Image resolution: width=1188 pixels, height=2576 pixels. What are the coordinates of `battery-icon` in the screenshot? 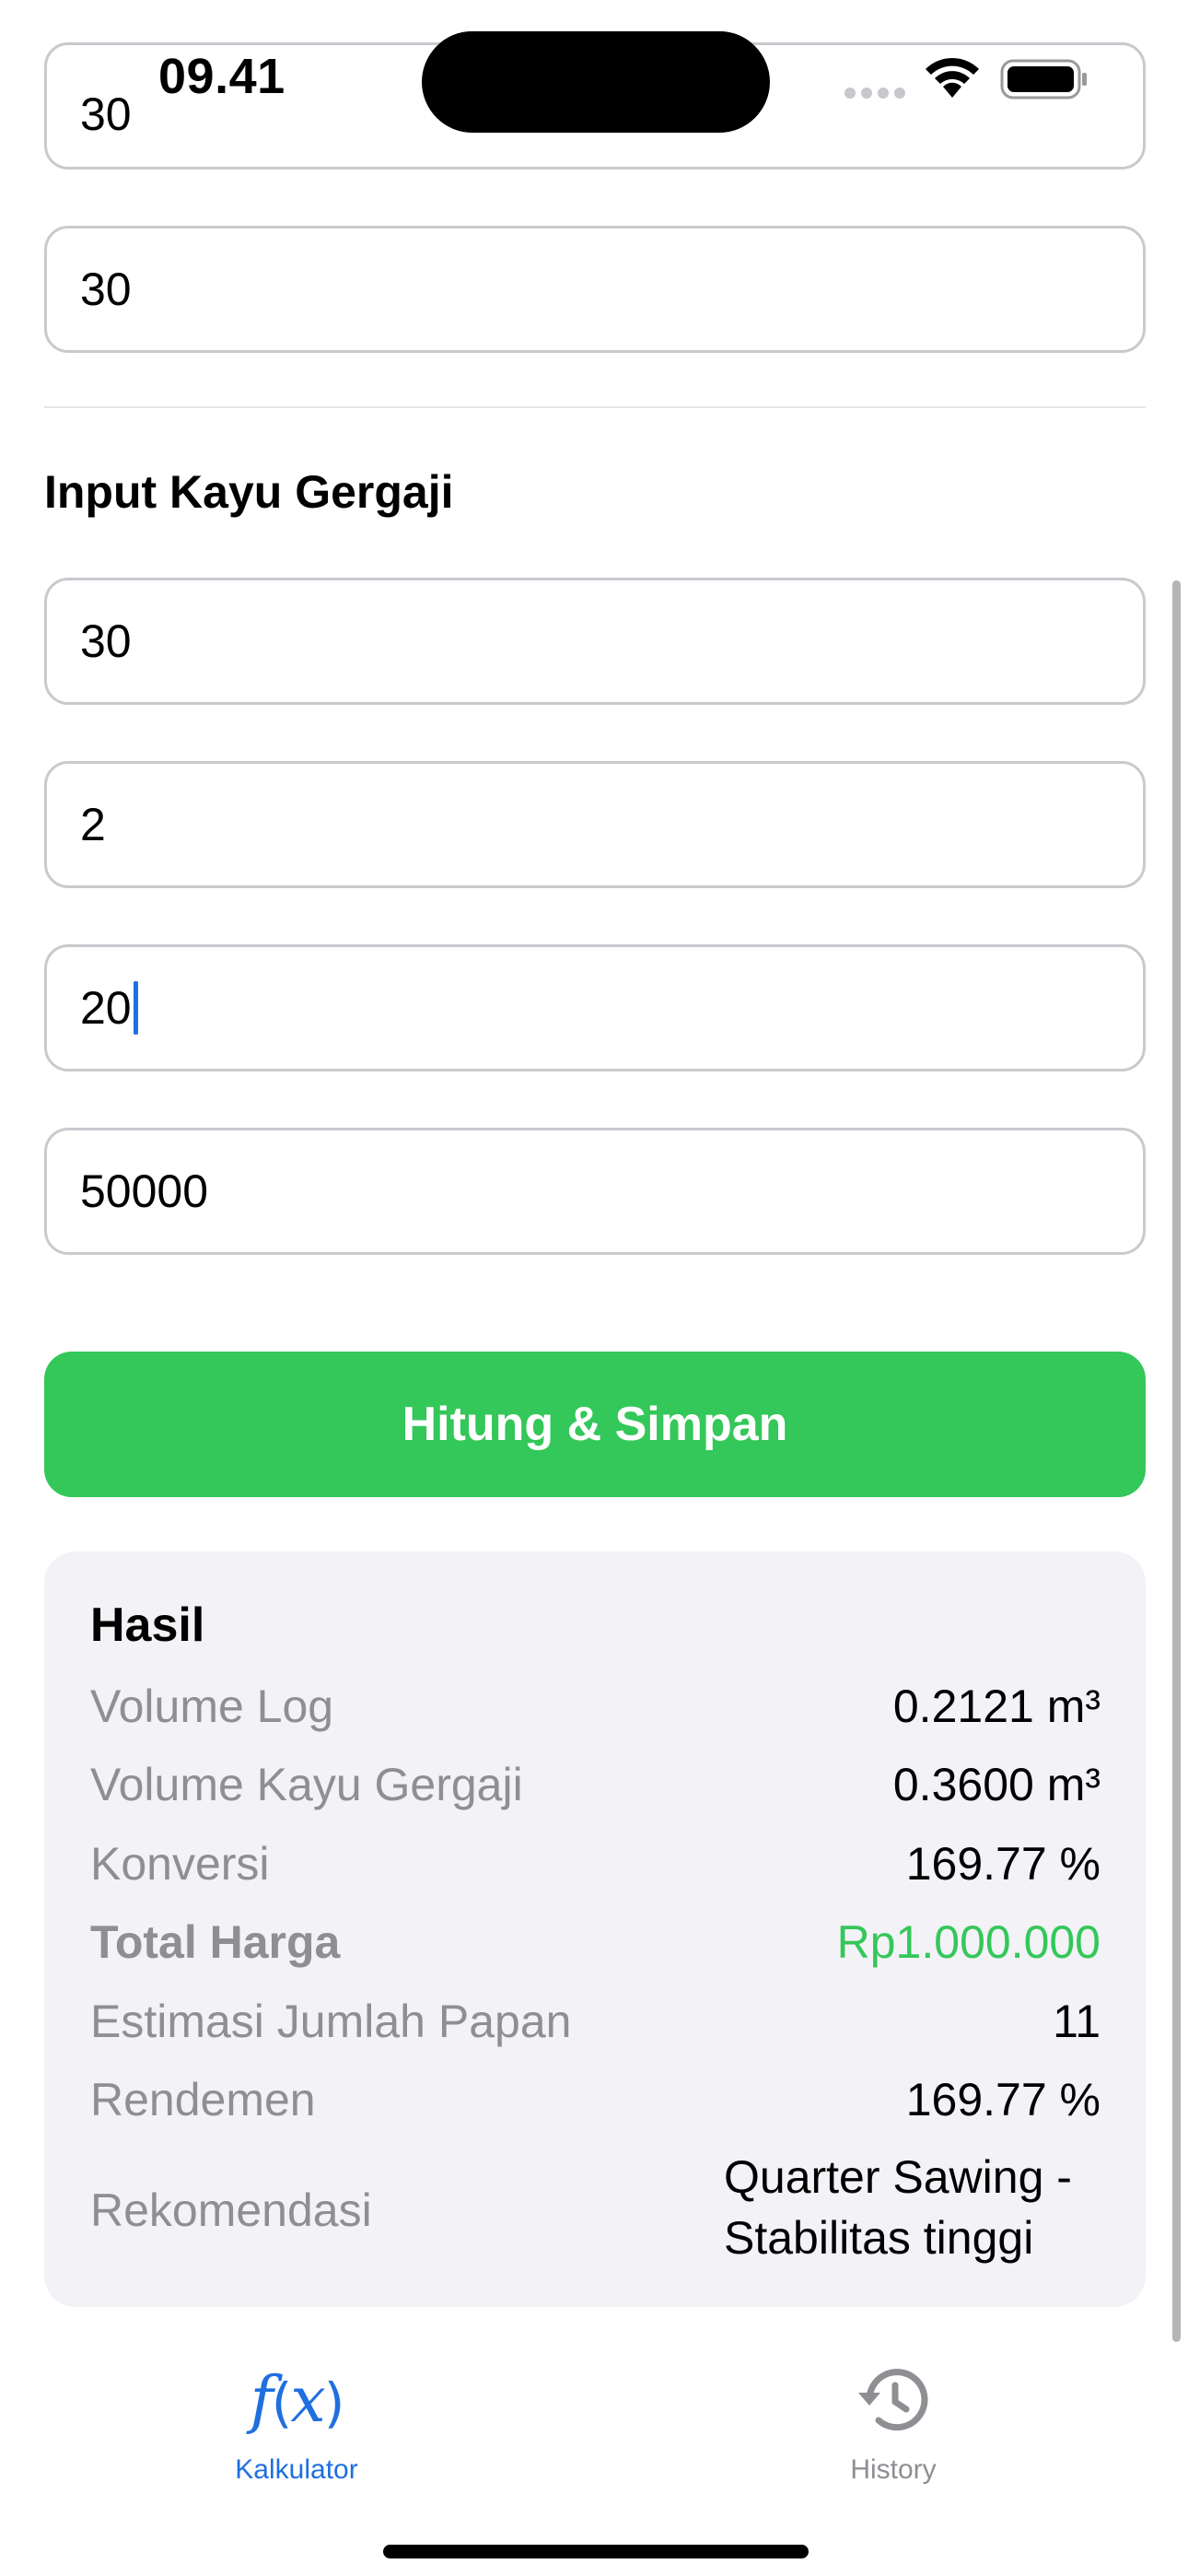 It's located at (1043, 79).